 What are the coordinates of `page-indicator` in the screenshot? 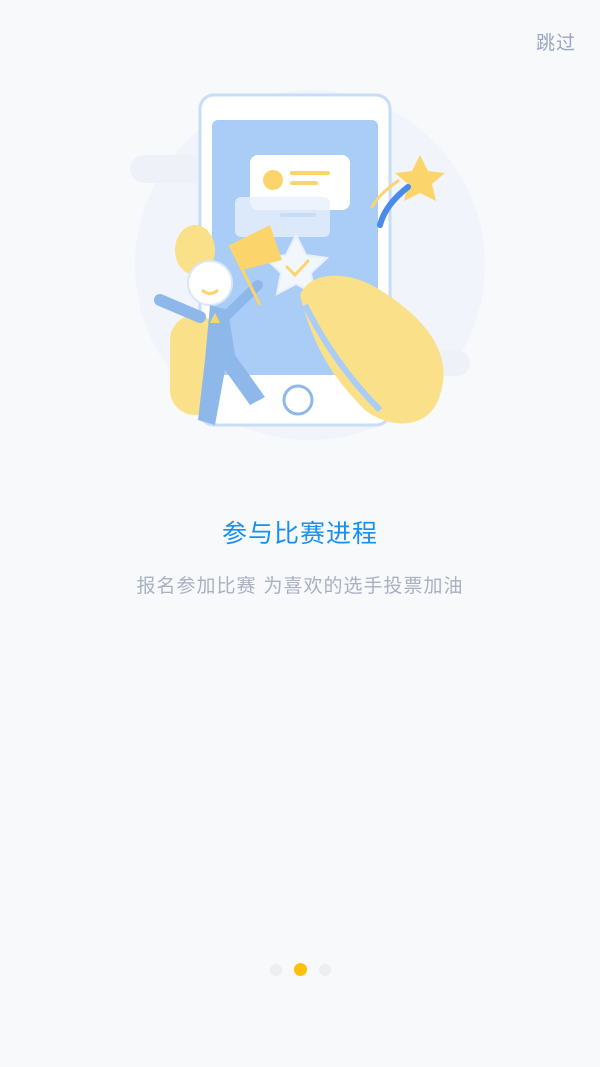 It's located at (300, 969).